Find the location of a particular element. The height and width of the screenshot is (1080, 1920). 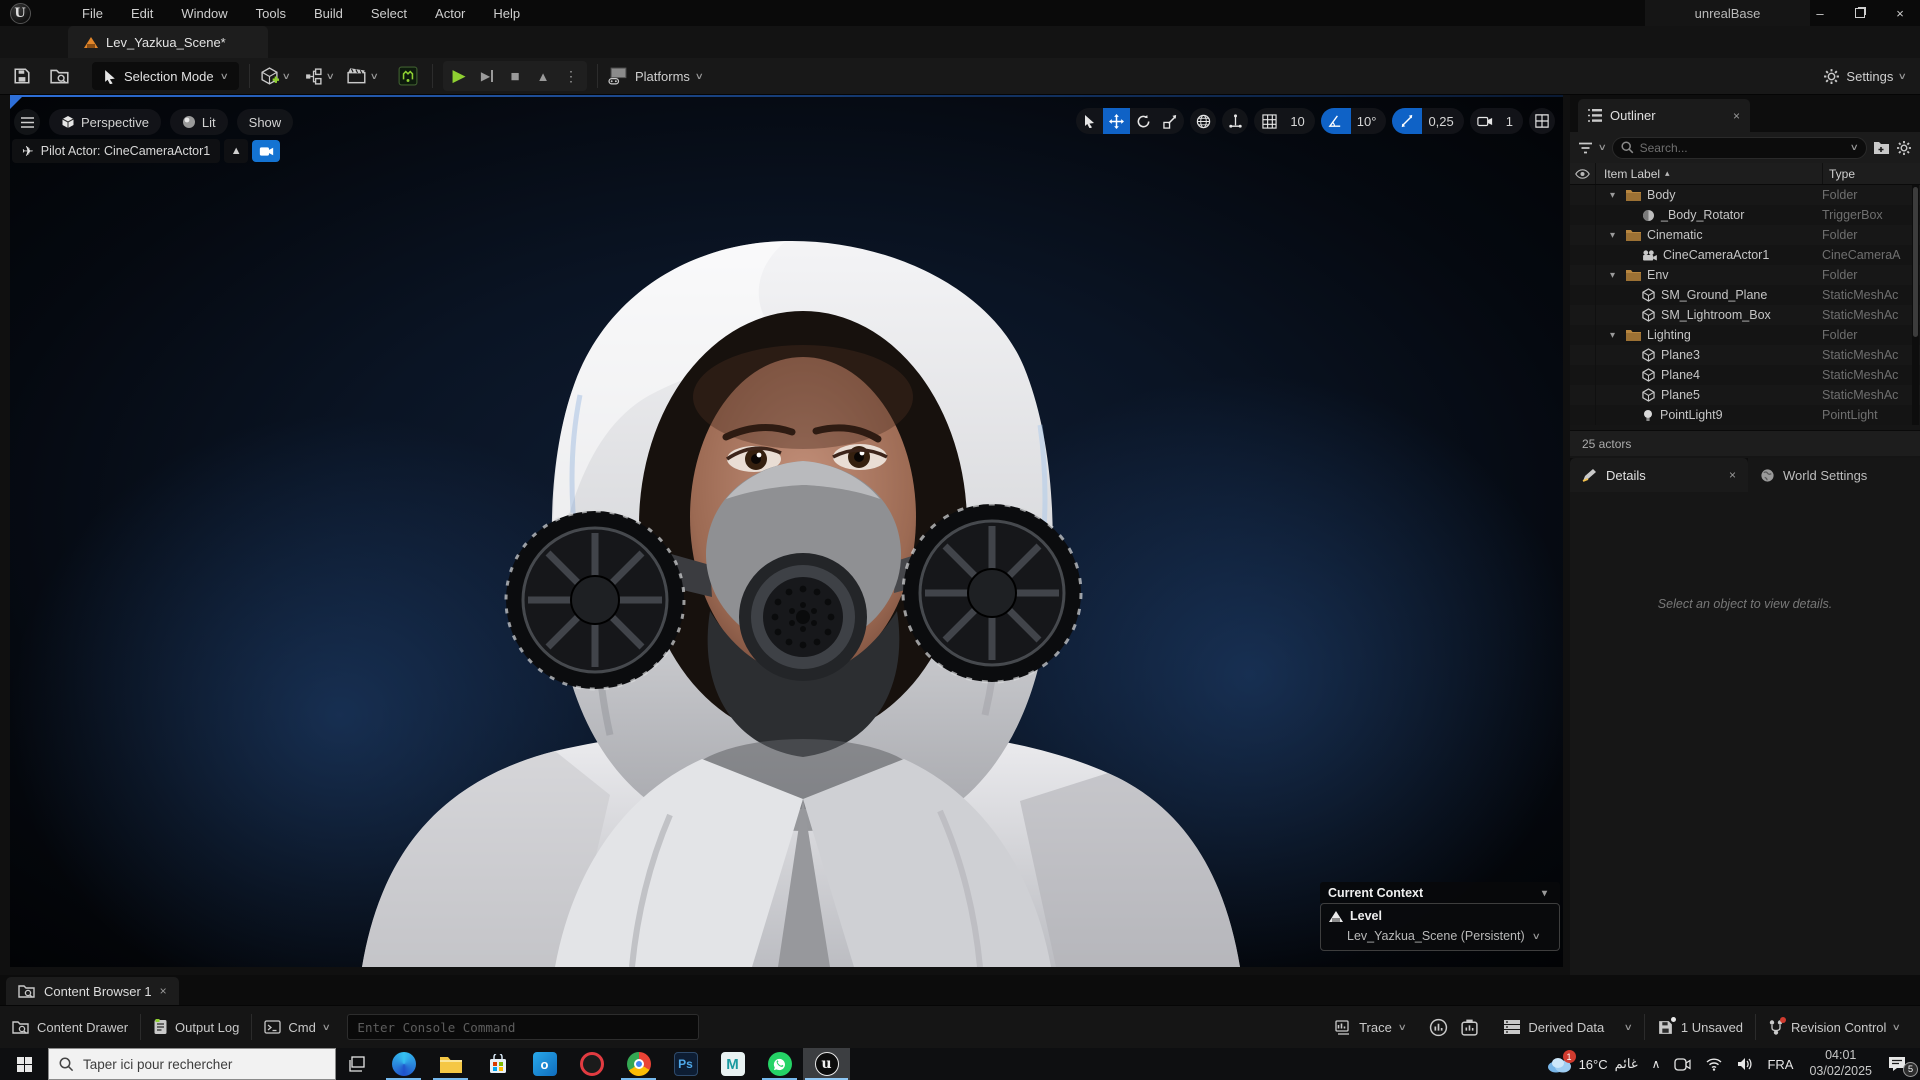

grid-snap-control: 10 is located at coordinates (1284, 121).